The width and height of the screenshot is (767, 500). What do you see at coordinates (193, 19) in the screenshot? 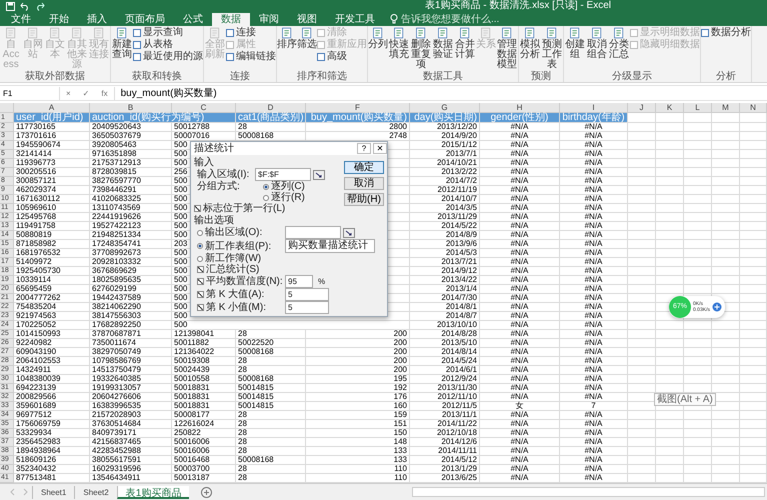
I see `ribbon-tab: 公式` at bounding box center [193, 19].